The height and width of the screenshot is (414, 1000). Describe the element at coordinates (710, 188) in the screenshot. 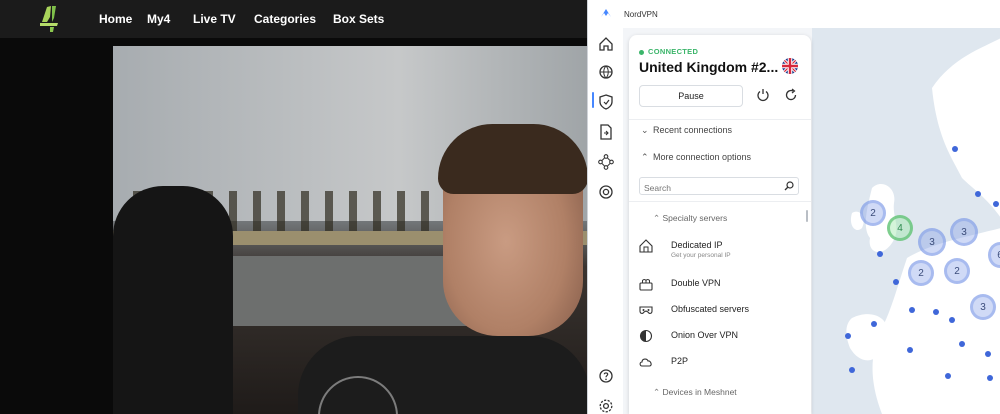

I see `search-input` at that location.